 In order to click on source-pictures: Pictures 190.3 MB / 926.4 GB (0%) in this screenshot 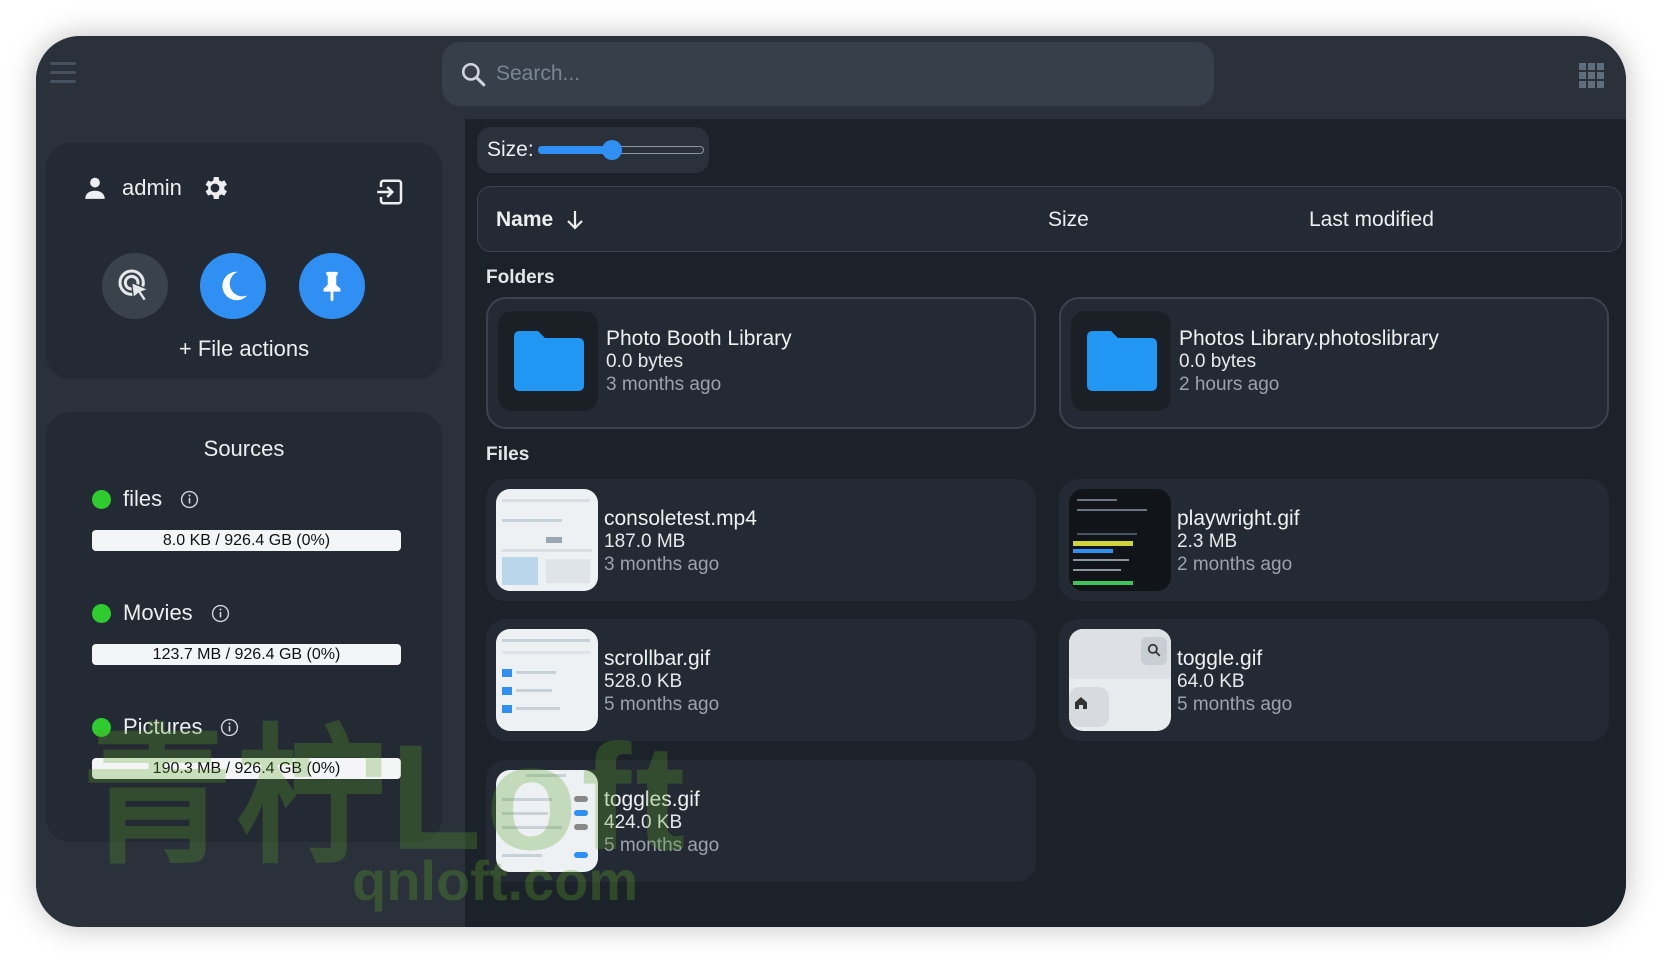, I will do `click(252, 746)`.